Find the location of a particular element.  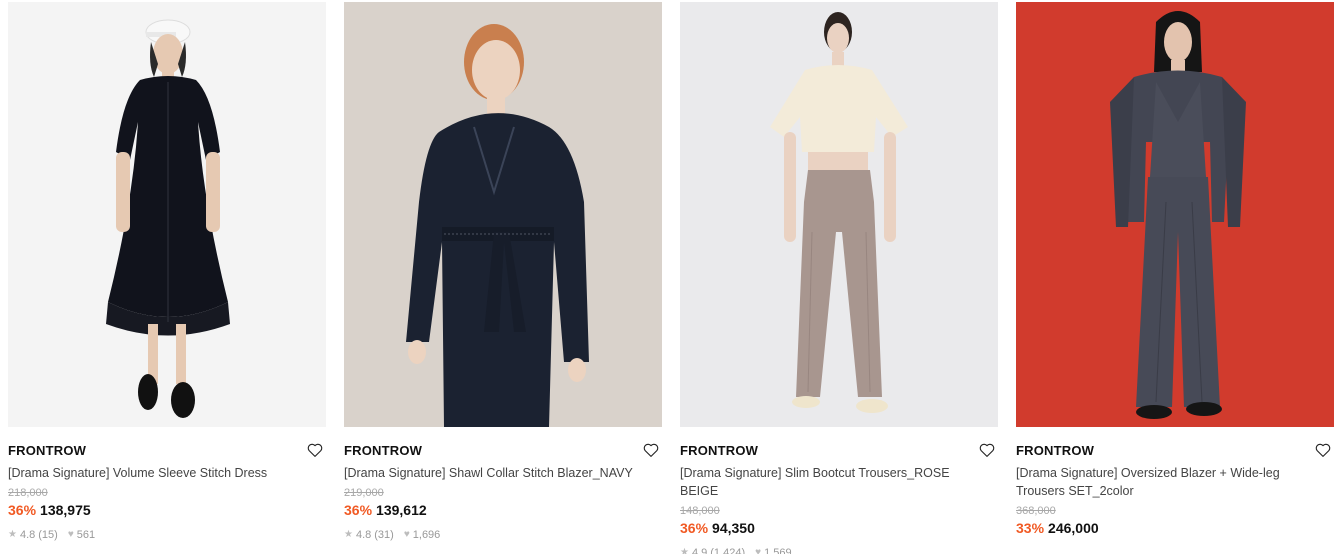

original-price: 368,000 is located at coordinates (1036, 511).